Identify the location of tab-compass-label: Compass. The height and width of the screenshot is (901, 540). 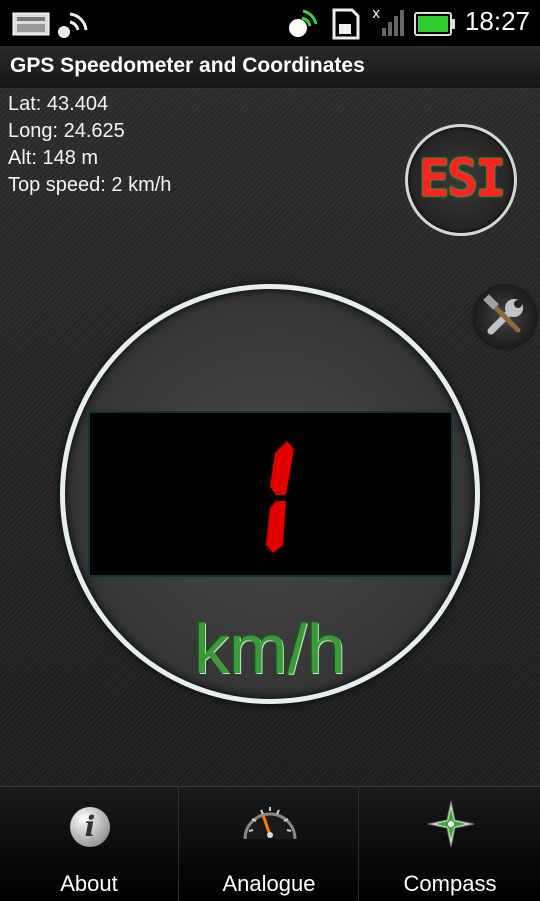
(450, 883).